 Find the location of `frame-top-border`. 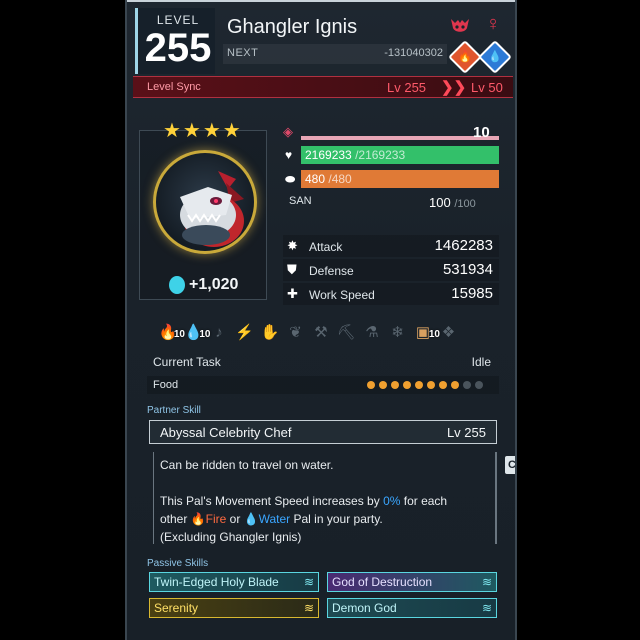

frame-top-border is located at coordinates (321, 1).